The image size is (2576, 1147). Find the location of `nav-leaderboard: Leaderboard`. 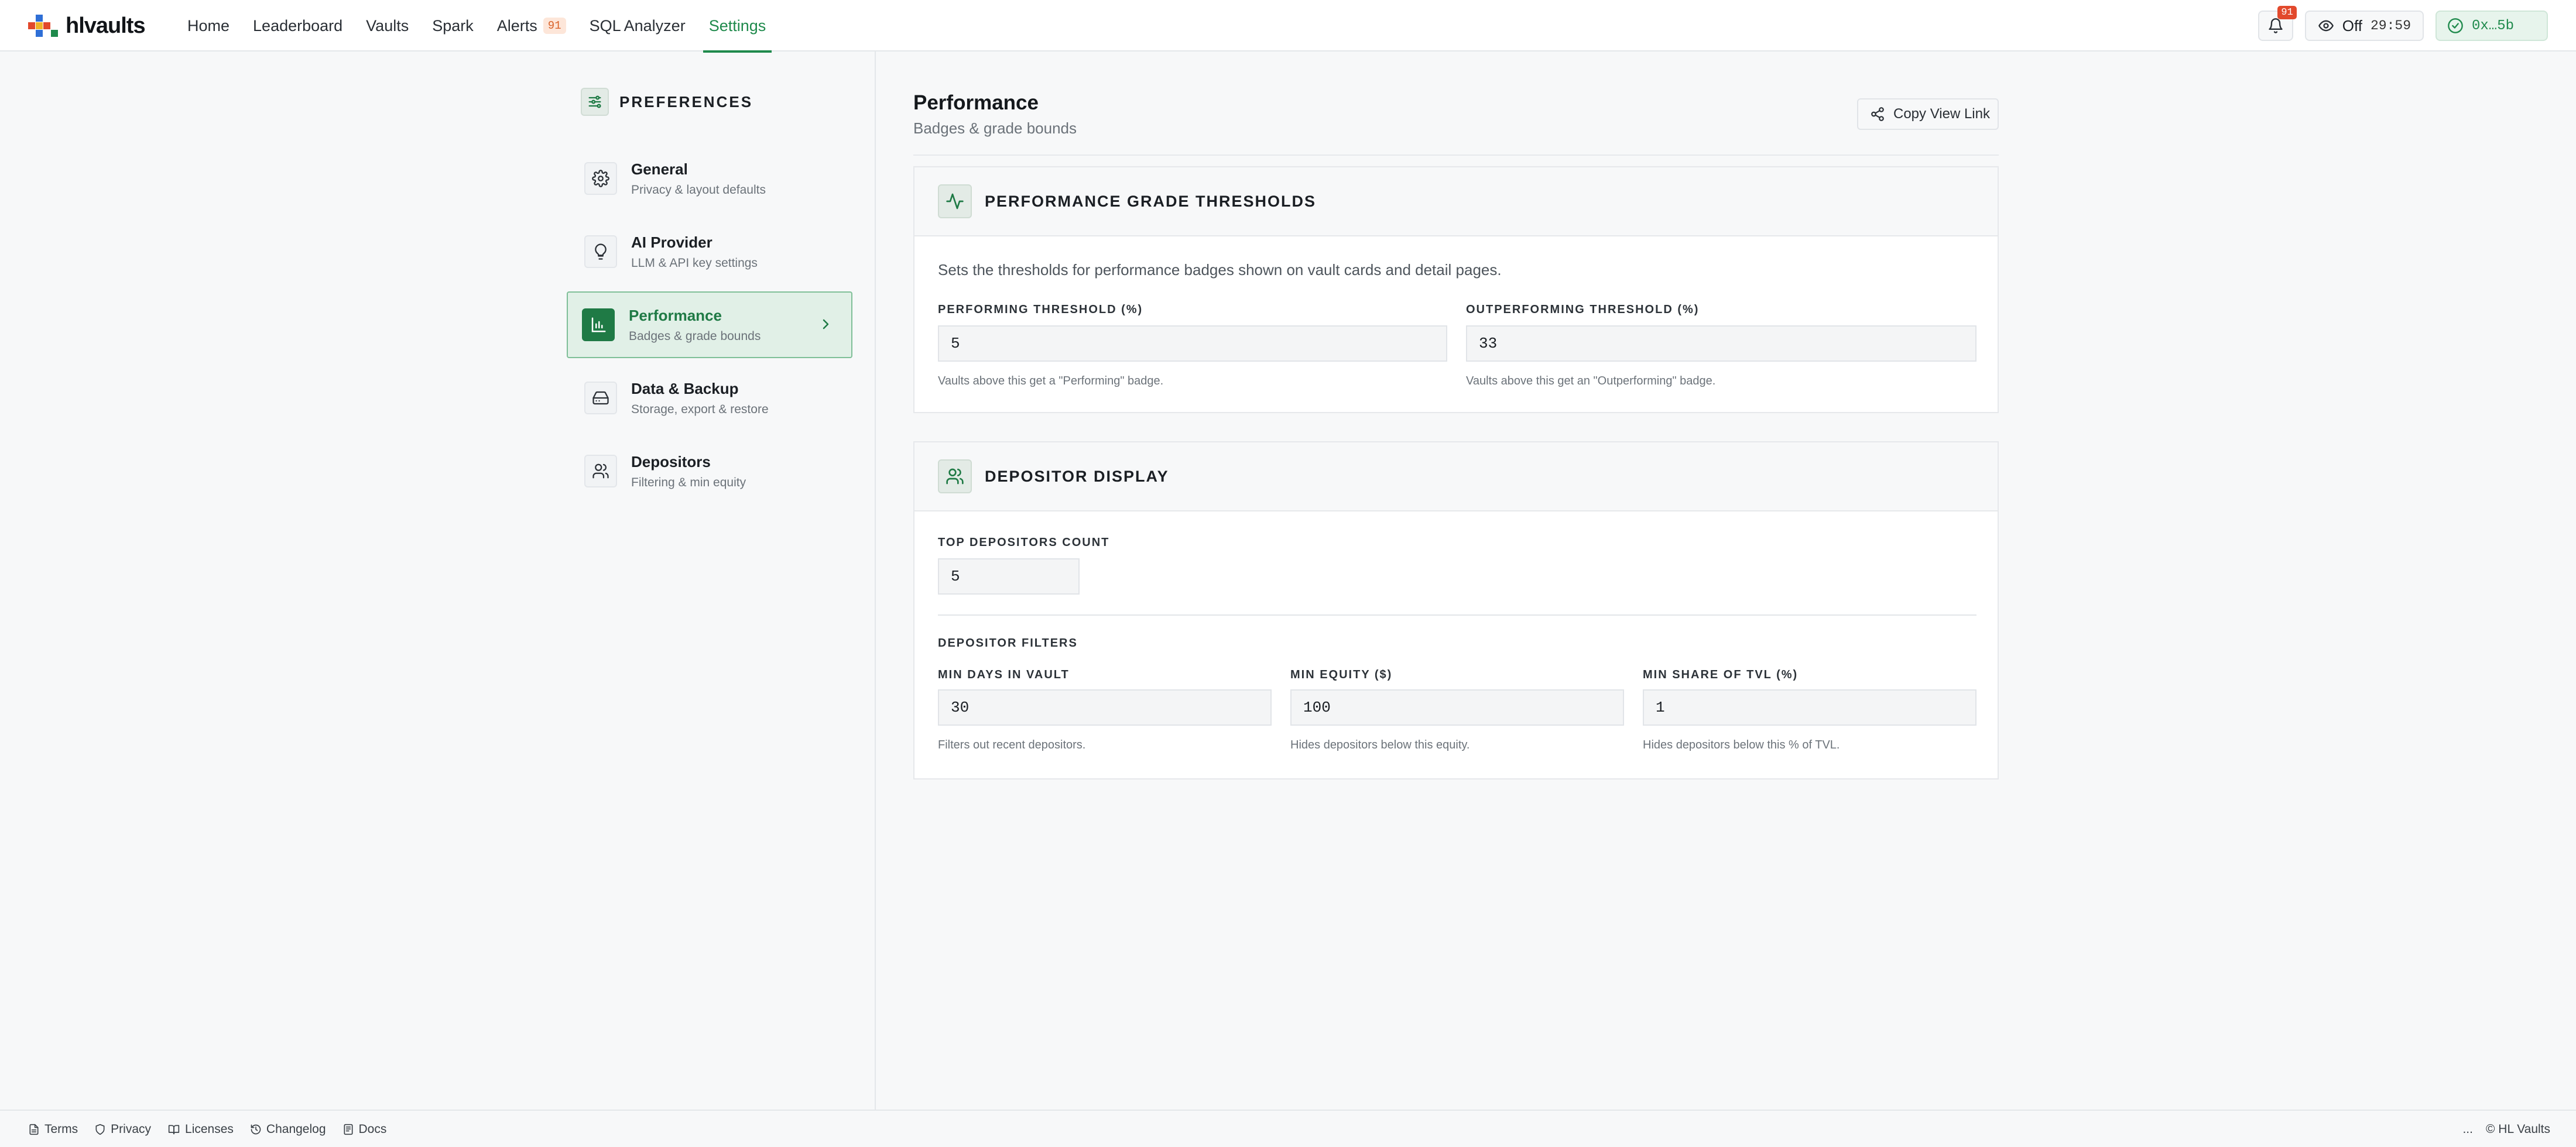

nav-leaderboard: Leaderboard is located at coordinates (297, 25).